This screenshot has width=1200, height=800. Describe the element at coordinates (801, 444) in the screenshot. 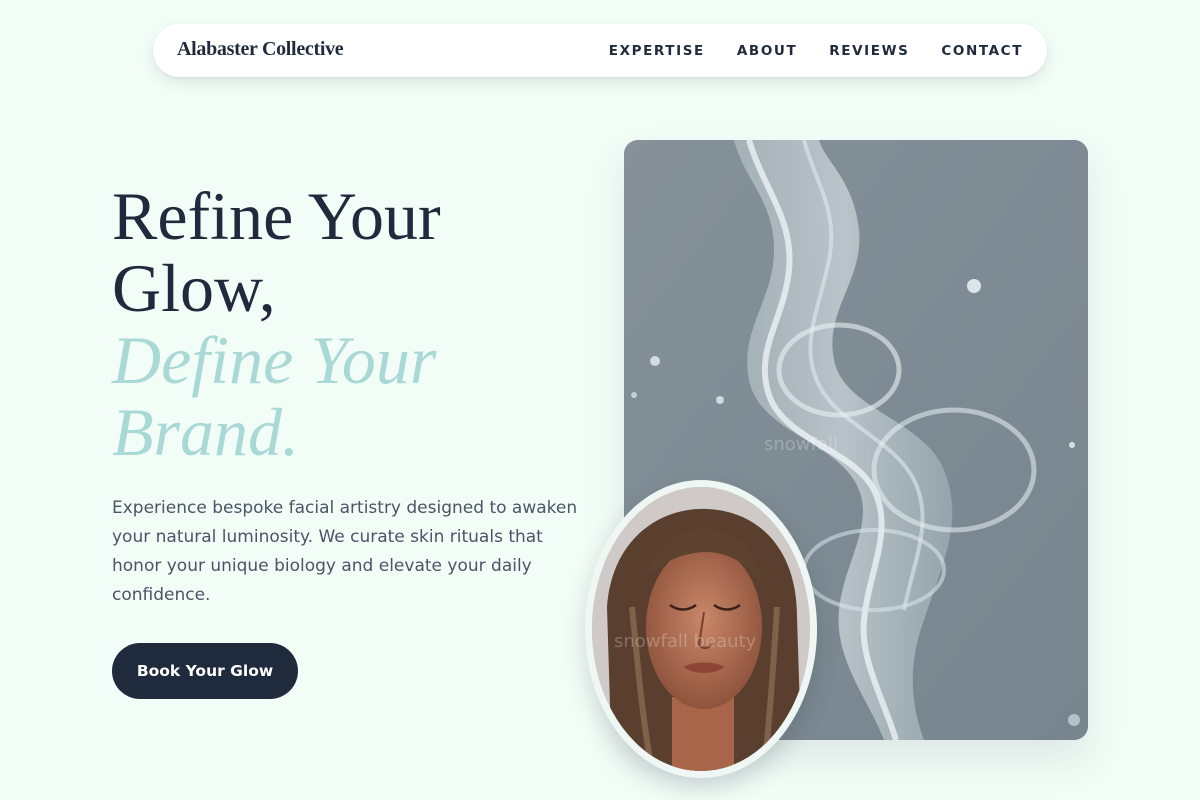

I see `water-watermark: snowfall` at that location.